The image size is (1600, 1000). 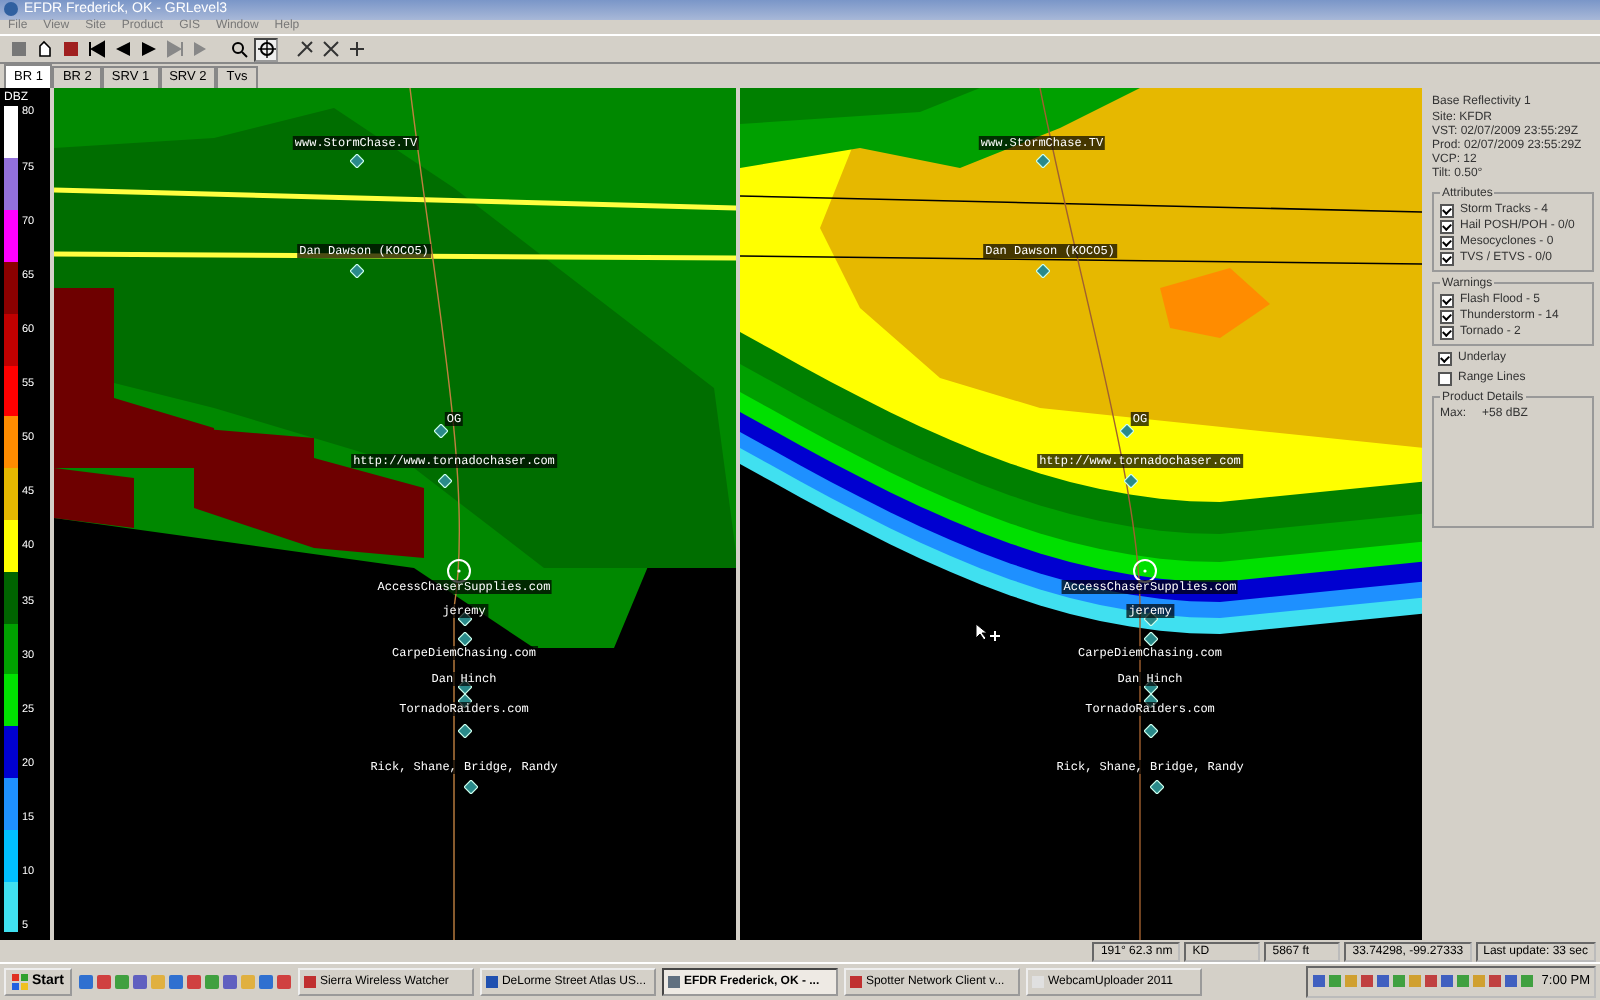 I want to click on cursor-icon, so click(x=988, y=634).